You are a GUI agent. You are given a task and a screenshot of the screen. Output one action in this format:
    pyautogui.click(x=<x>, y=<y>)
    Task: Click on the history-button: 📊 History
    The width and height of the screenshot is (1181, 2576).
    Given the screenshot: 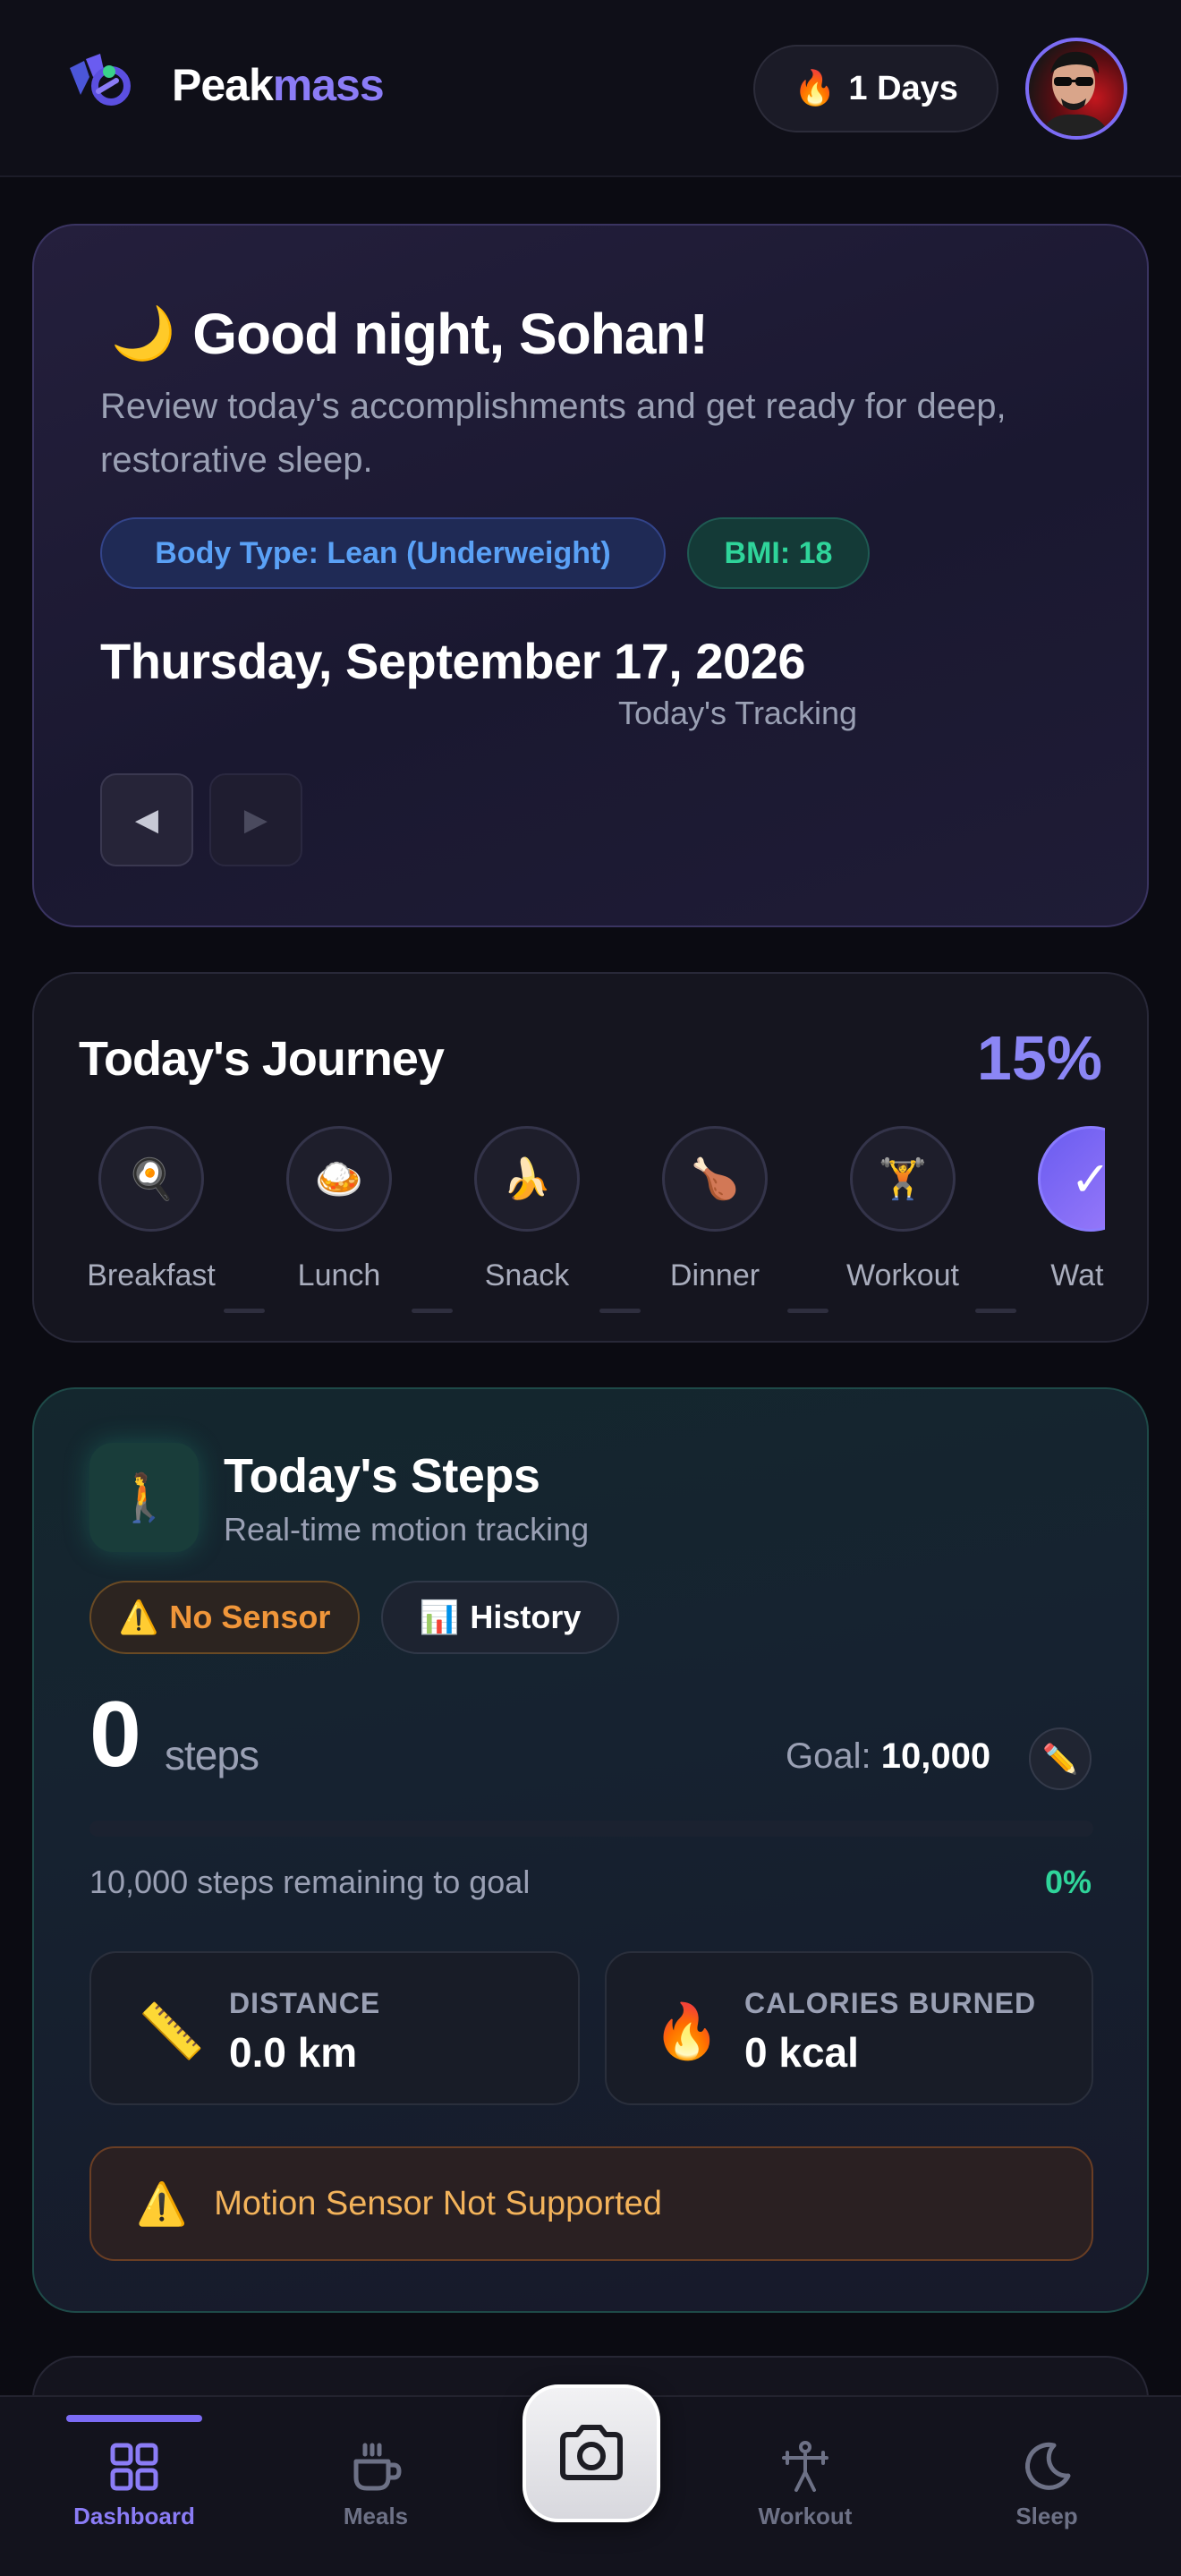 What is the action you would take?
    pyautogui.click(x=500, y=1617)
    